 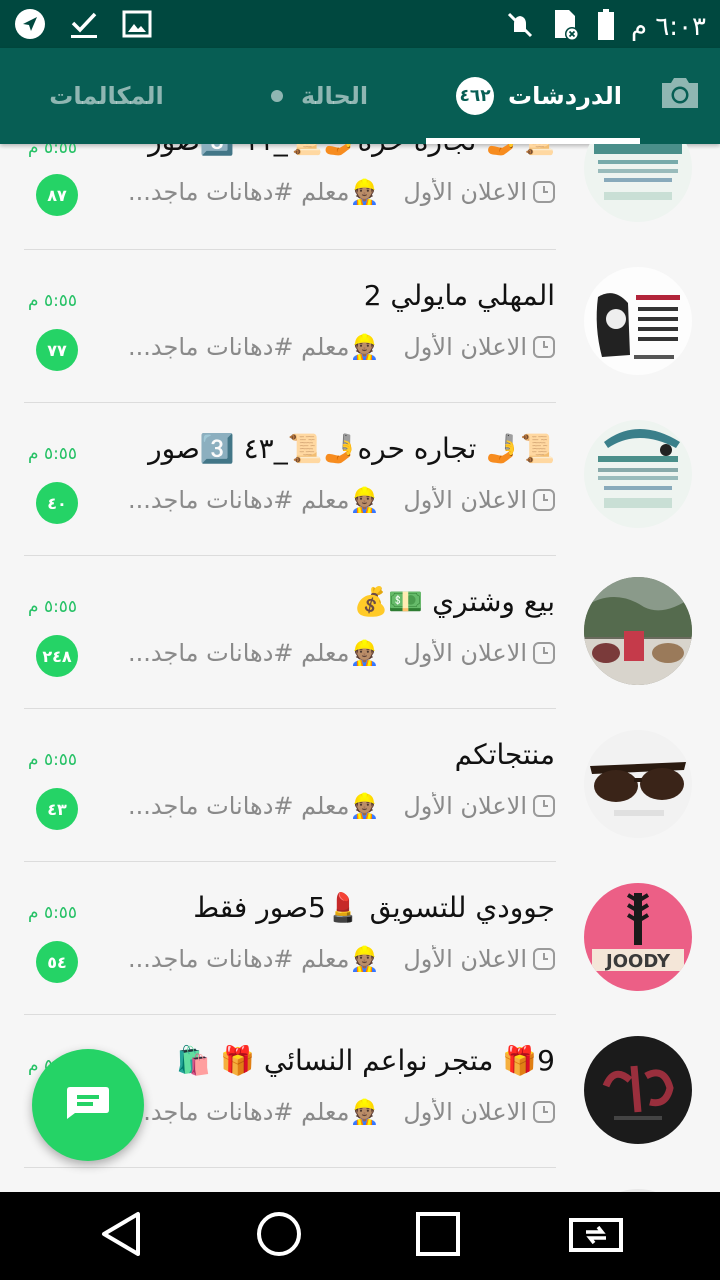 I want to click on home-button, so click(x=279, y=1236).